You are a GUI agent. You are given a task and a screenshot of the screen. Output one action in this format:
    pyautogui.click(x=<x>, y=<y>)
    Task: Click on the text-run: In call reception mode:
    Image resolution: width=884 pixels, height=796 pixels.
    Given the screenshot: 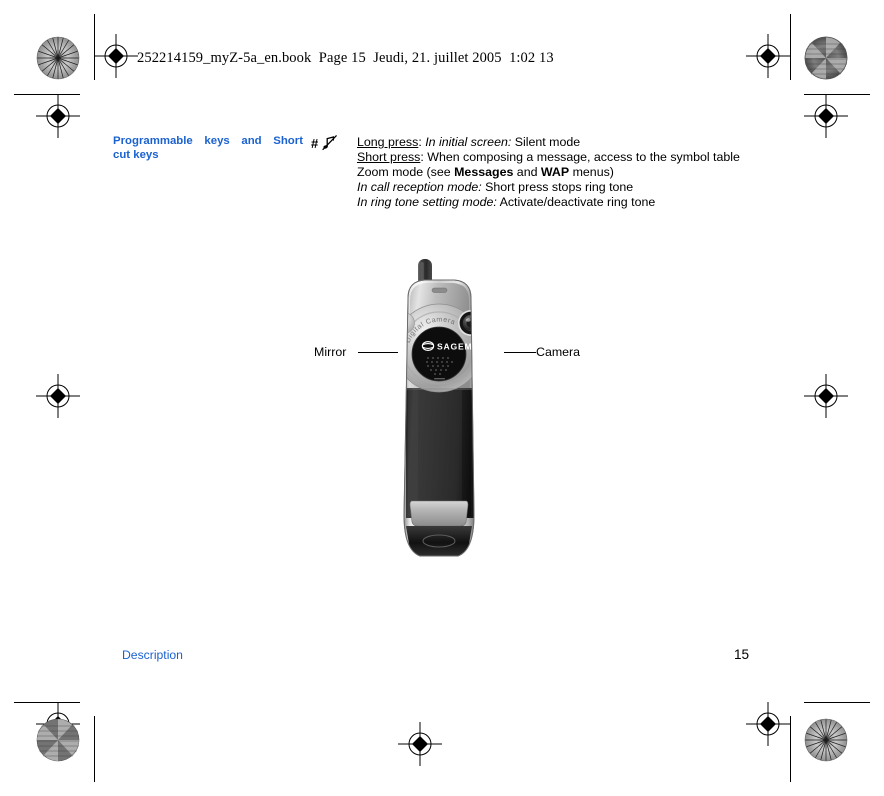 What is the action you would take?
    pyautogui.click(x=419, y=186)
    